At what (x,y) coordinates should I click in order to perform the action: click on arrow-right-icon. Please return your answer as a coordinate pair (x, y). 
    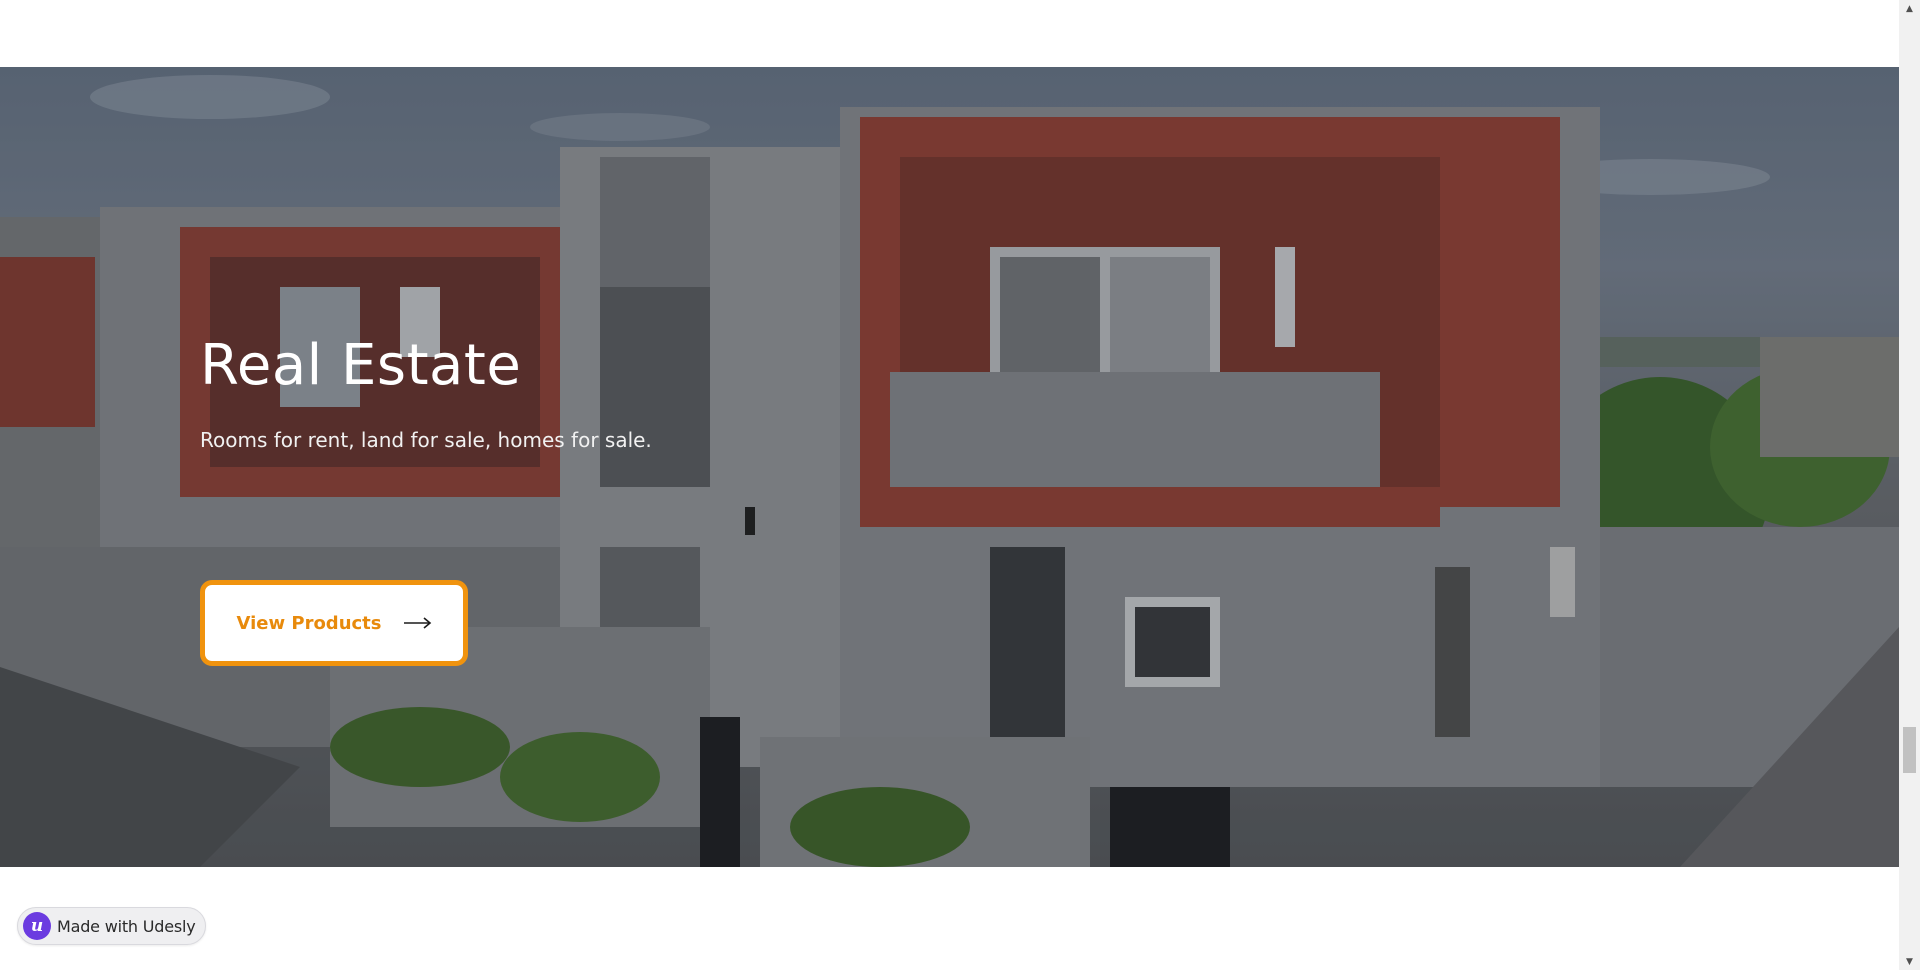
    Looking at the image, I should click on (417, 623).